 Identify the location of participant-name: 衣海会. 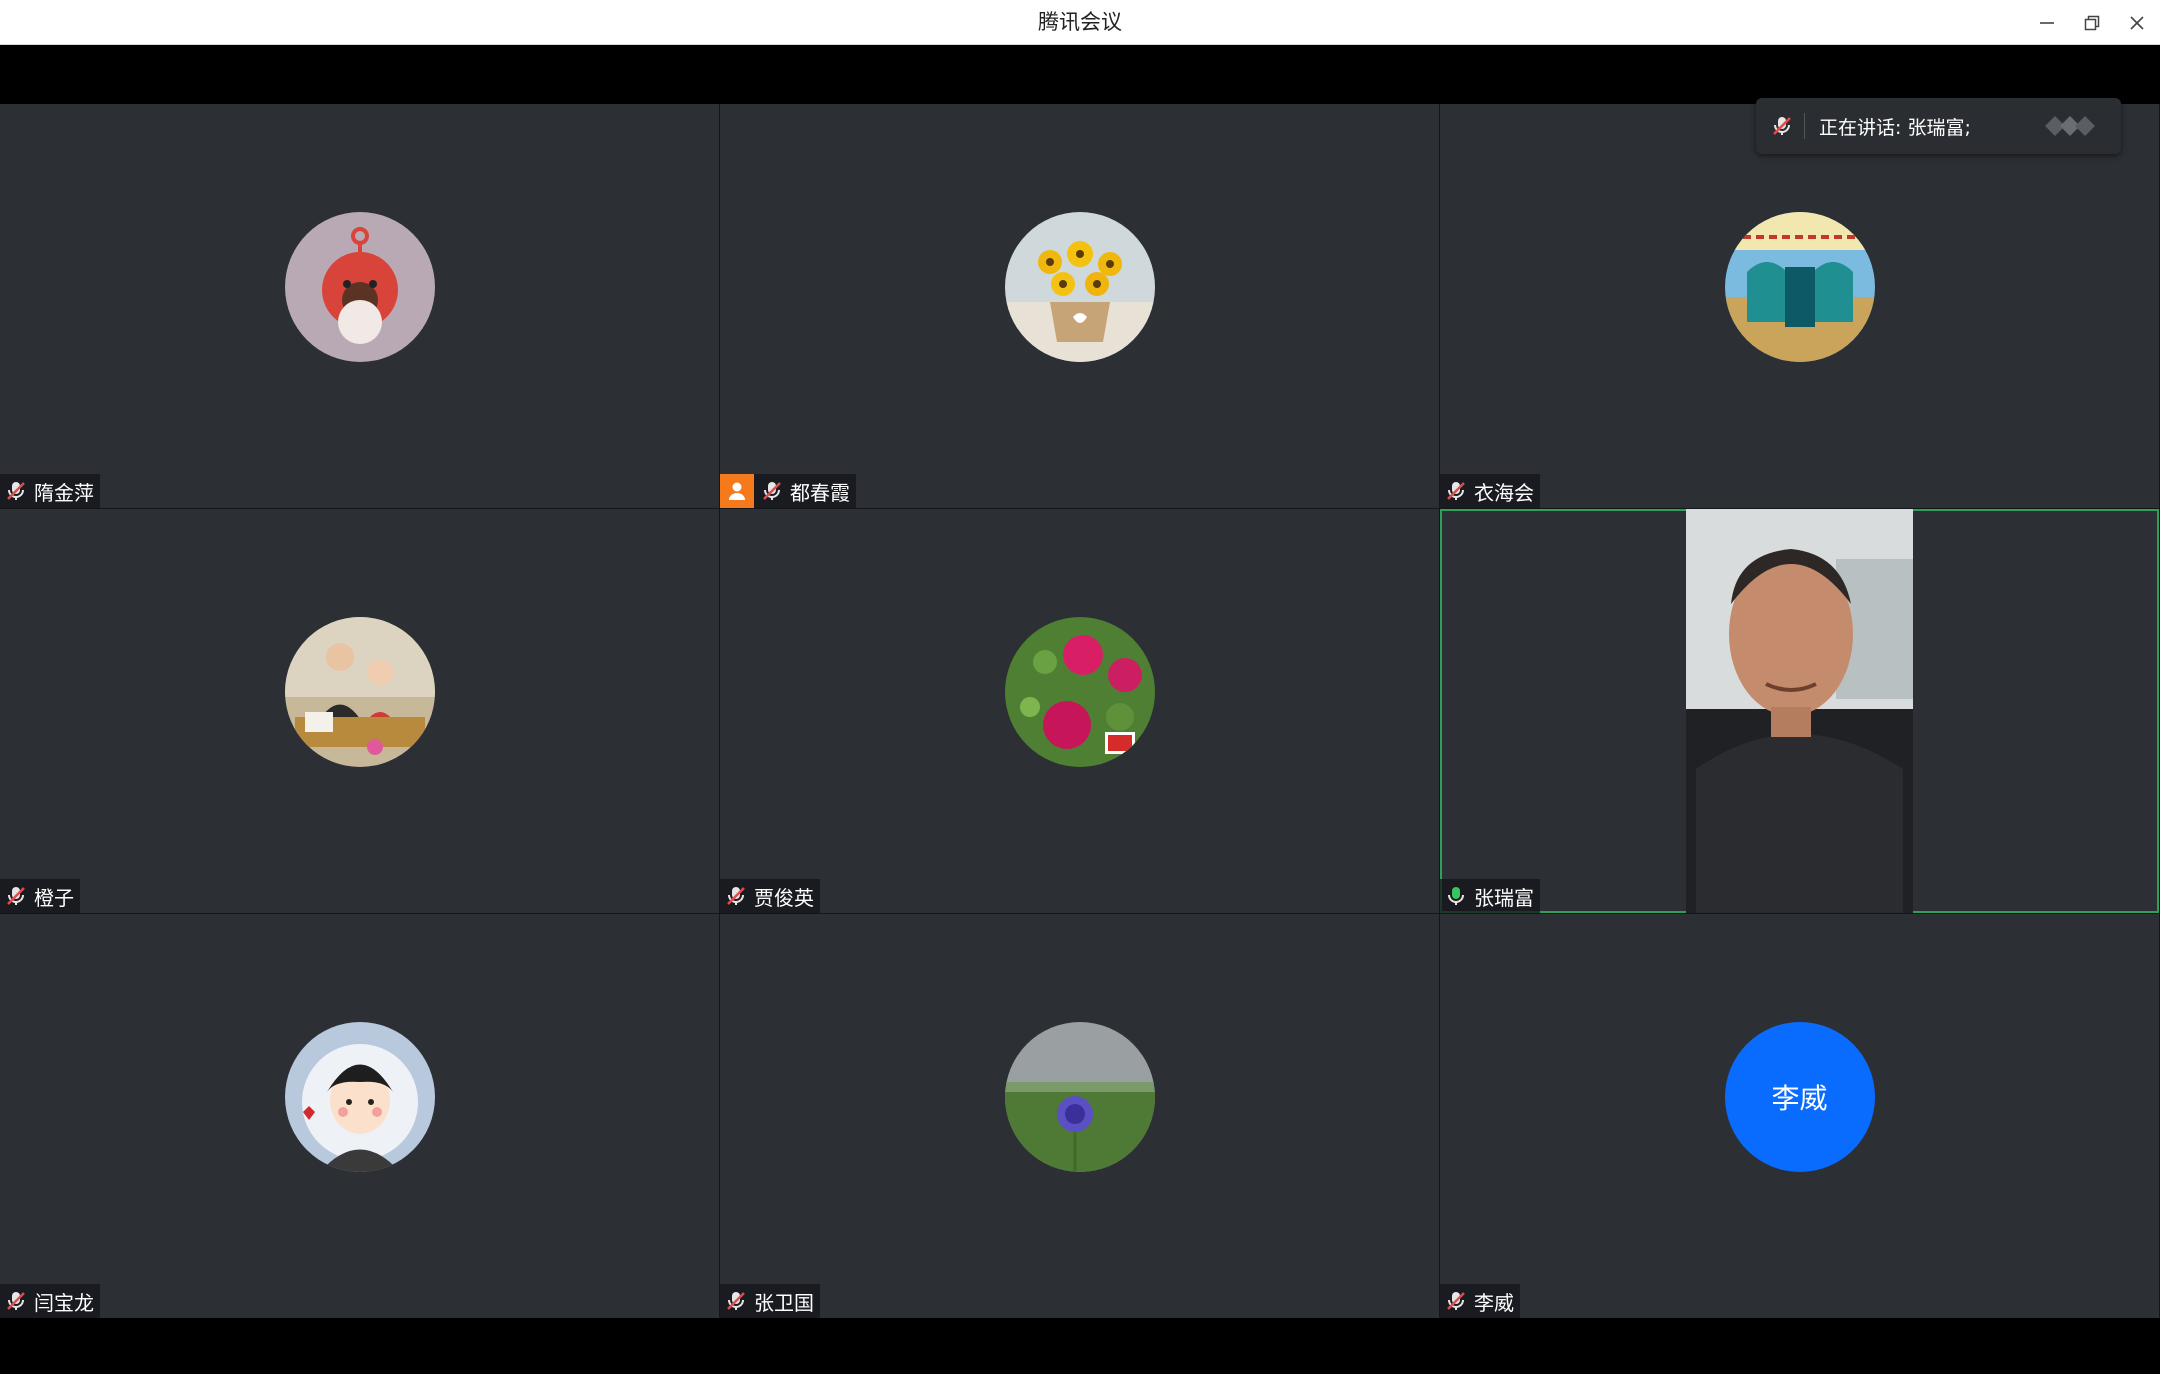
(1504, 492).